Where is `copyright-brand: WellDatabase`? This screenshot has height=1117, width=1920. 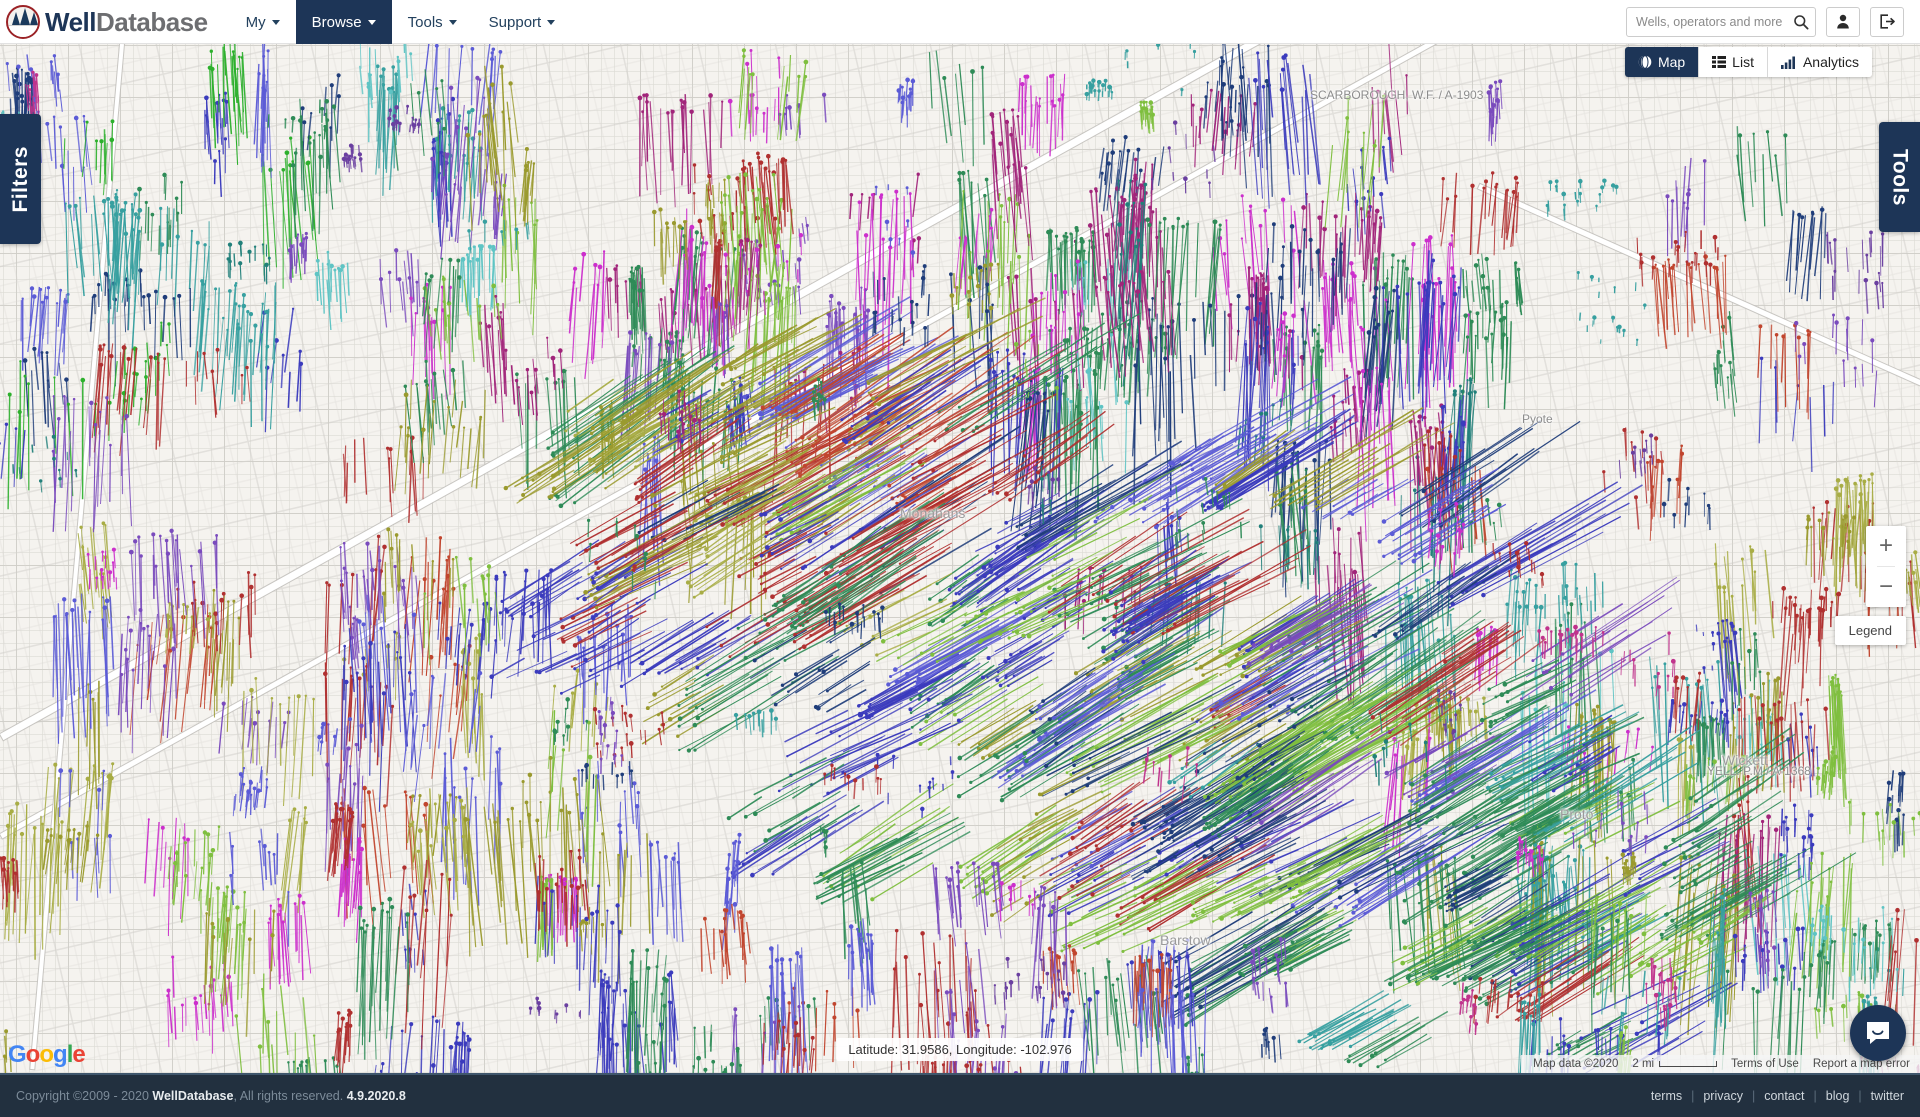
copyright-brand: WellDatabase is located at coordinates (193, 1096).